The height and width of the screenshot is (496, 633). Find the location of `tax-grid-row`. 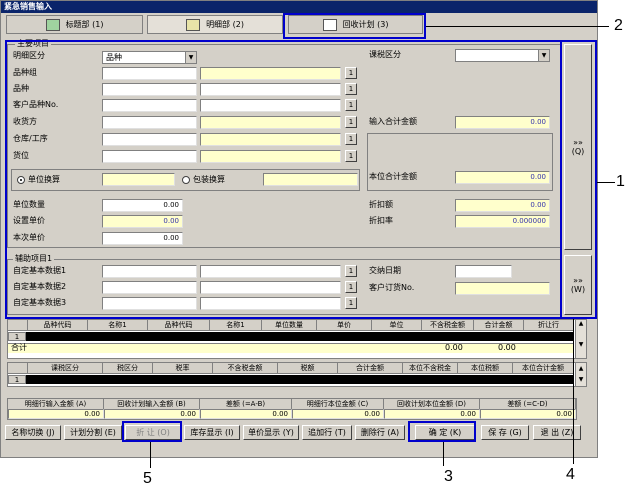

tax-grid-row is located at coordinates (291, 379).